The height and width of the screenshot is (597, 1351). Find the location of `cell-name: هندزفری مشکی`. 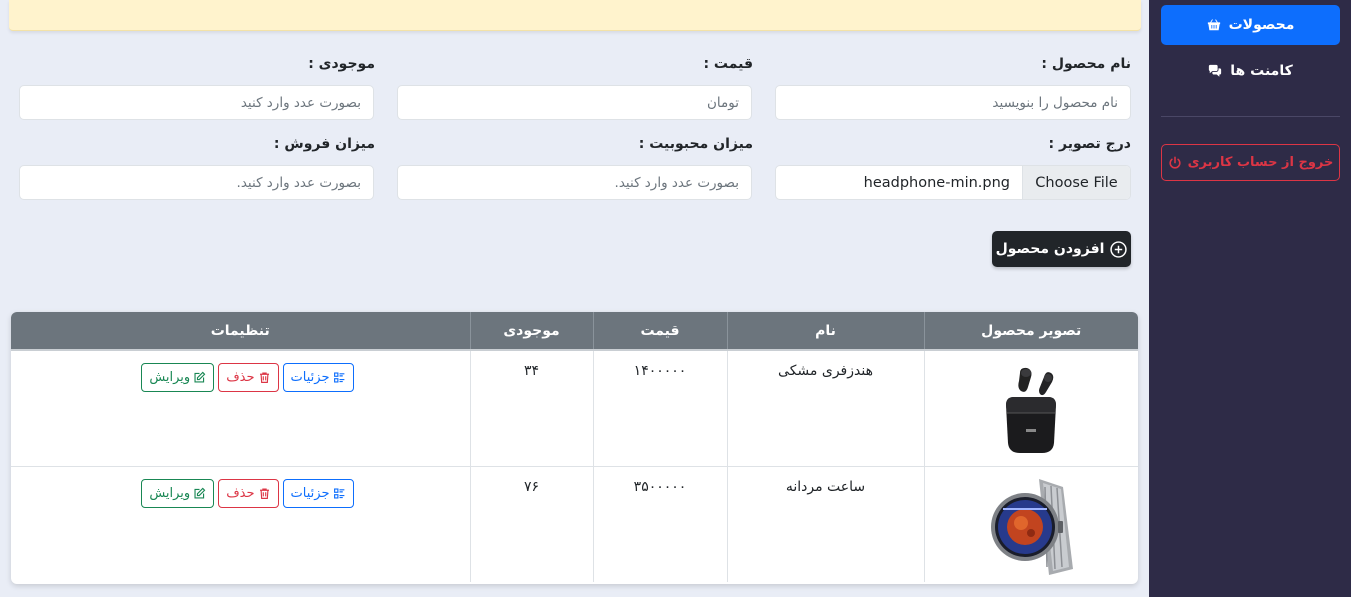

cell-name: هندزفری مشکی is located at coordinates (825, 407).